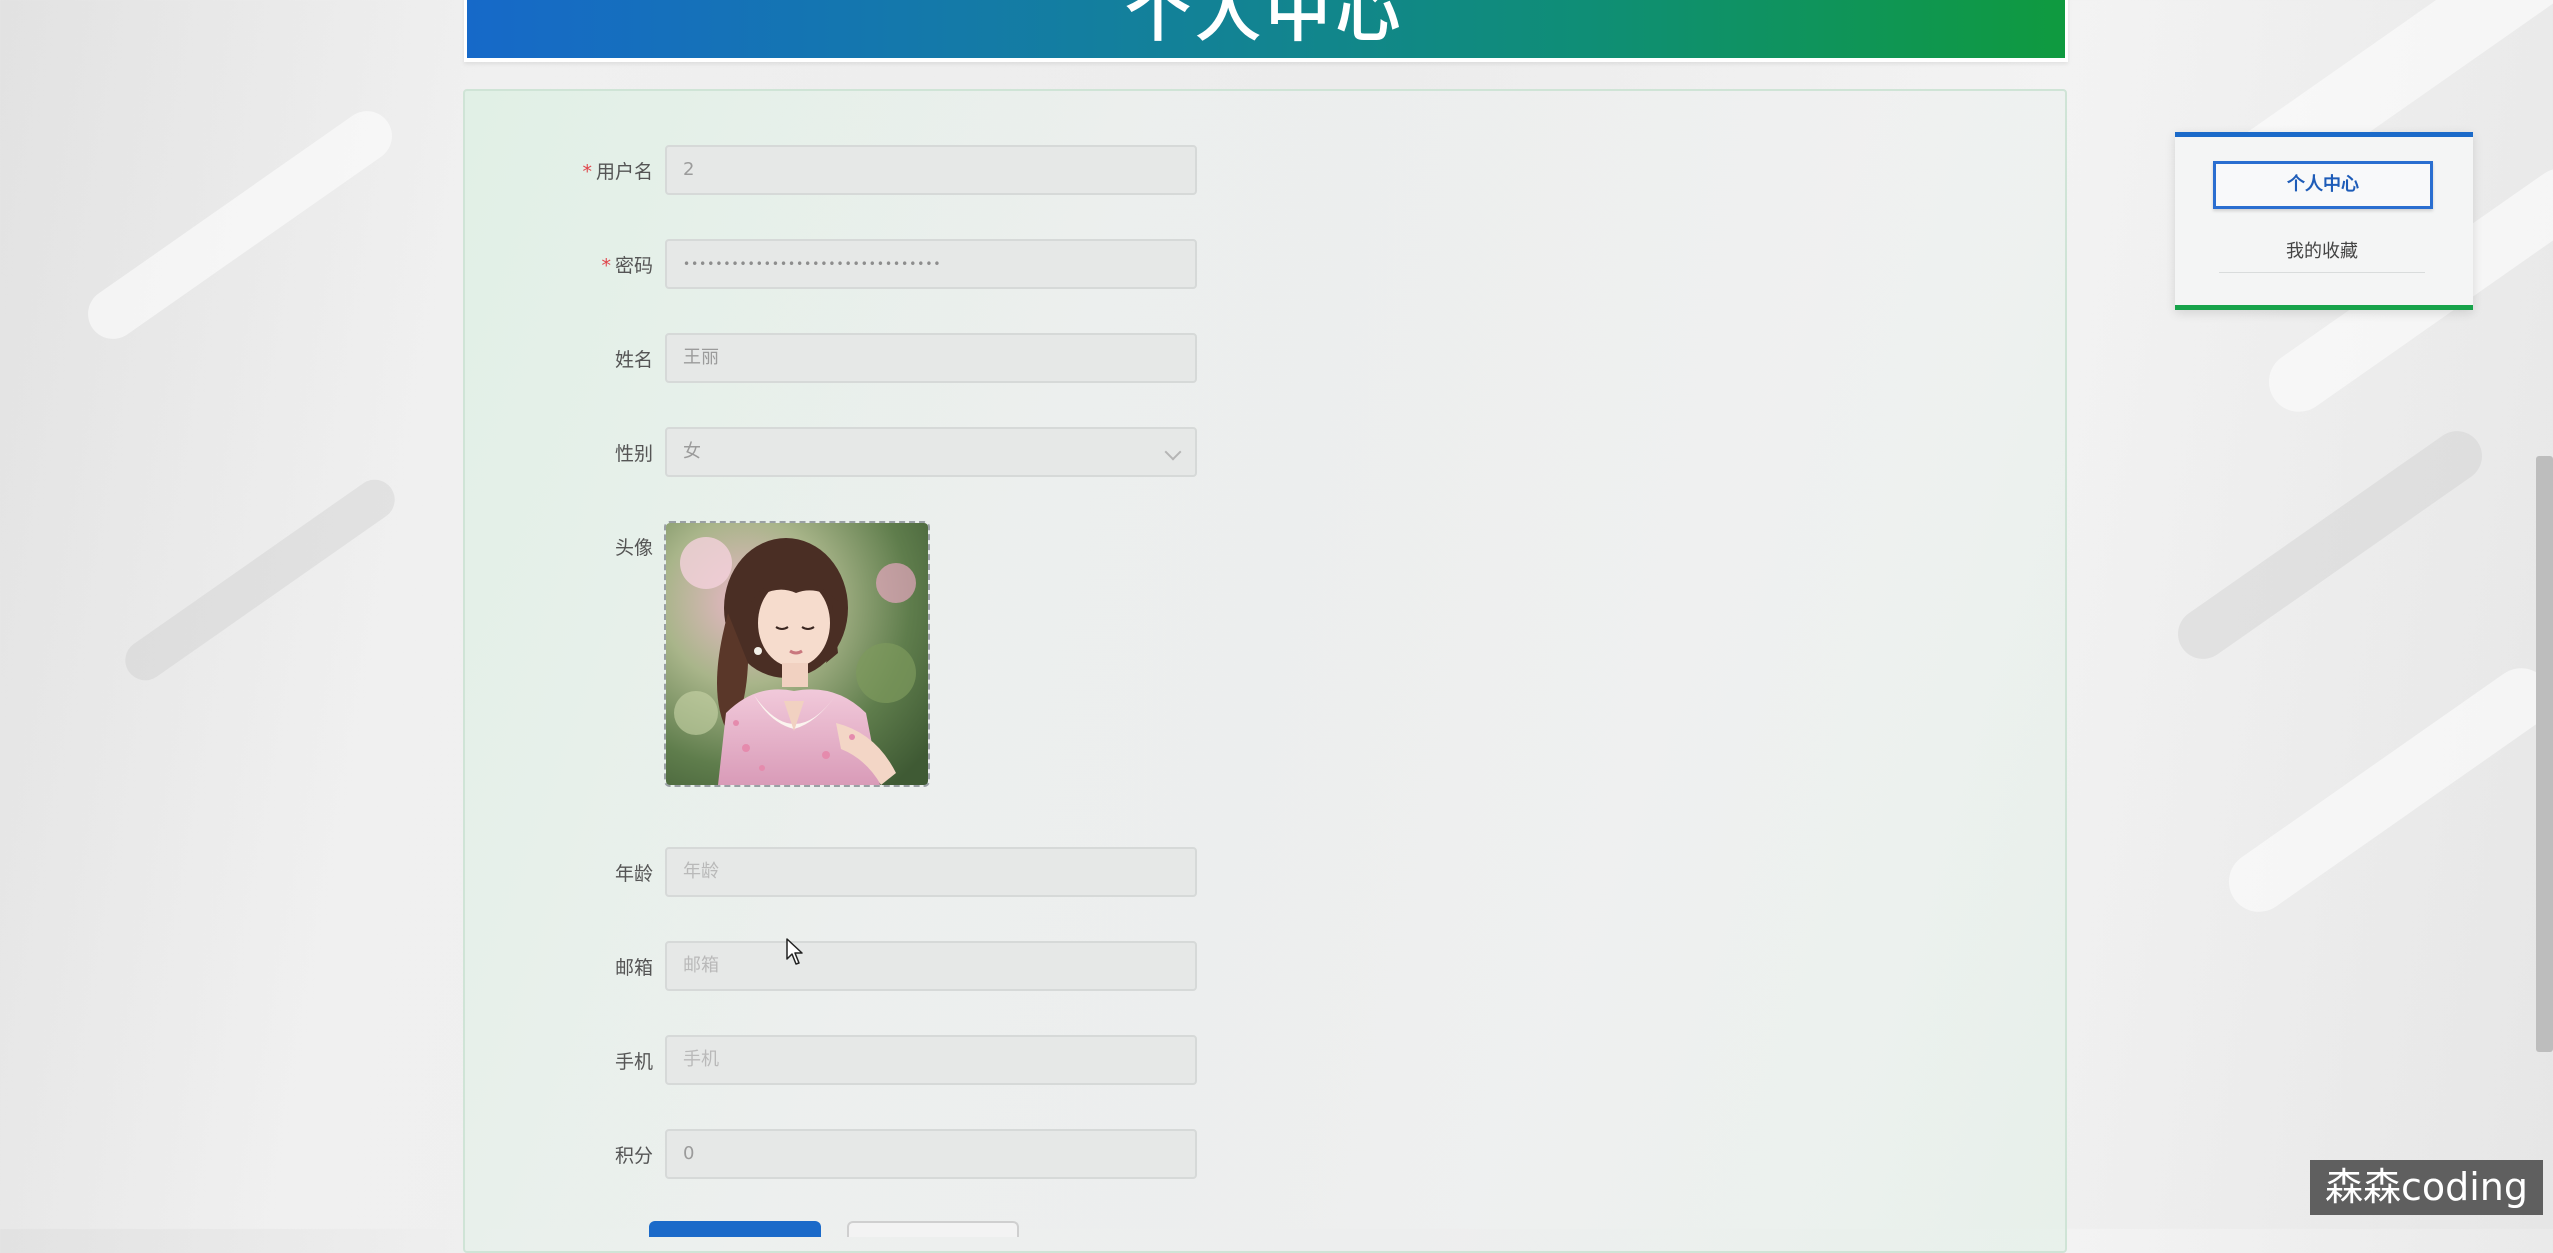 This screenshot has height=1253, width=2553. Describe the element at coordinates (593, 266) in the screenshot. I see `password-label: * 密码` at that location.